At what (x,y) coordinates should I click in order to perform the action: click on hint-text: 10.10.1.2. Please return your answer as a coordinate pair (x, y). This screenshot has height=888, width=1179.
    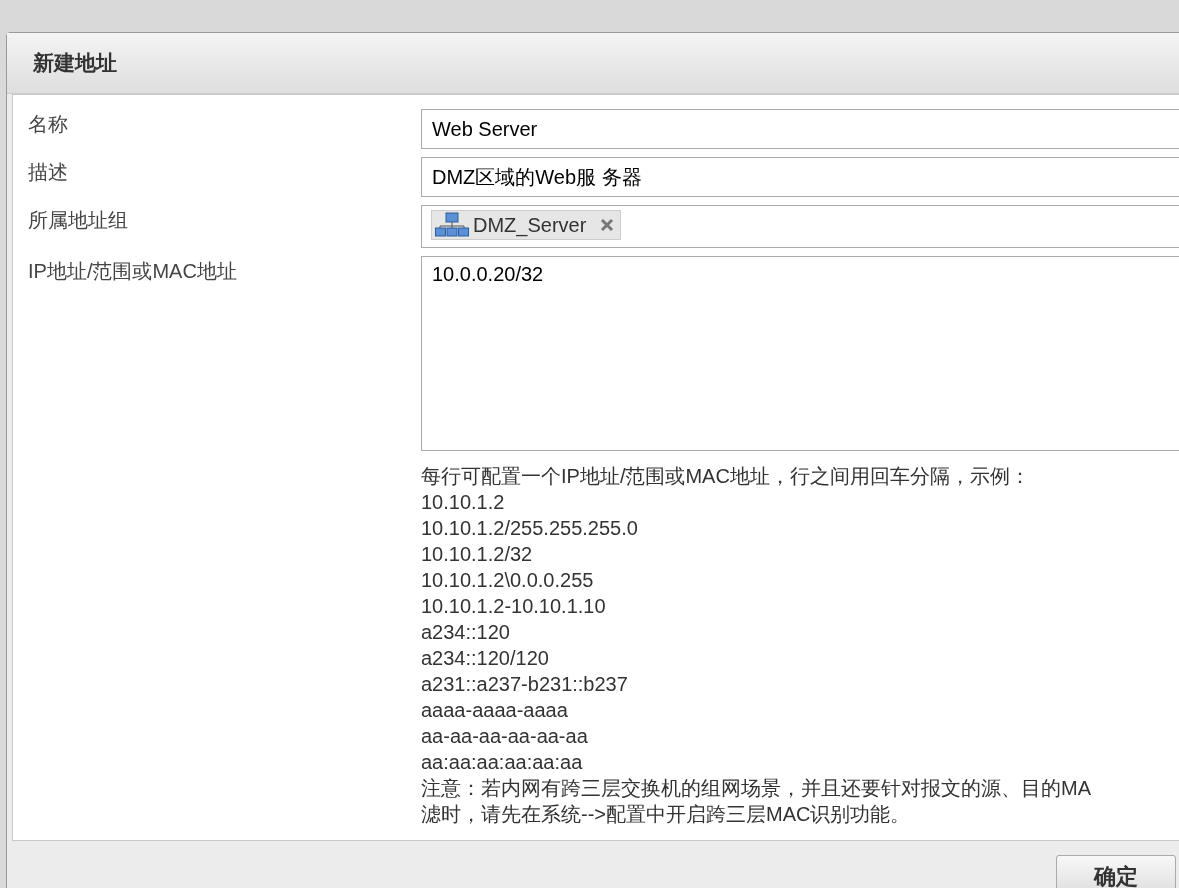
    Looking at the image, I should click on (463, 502).